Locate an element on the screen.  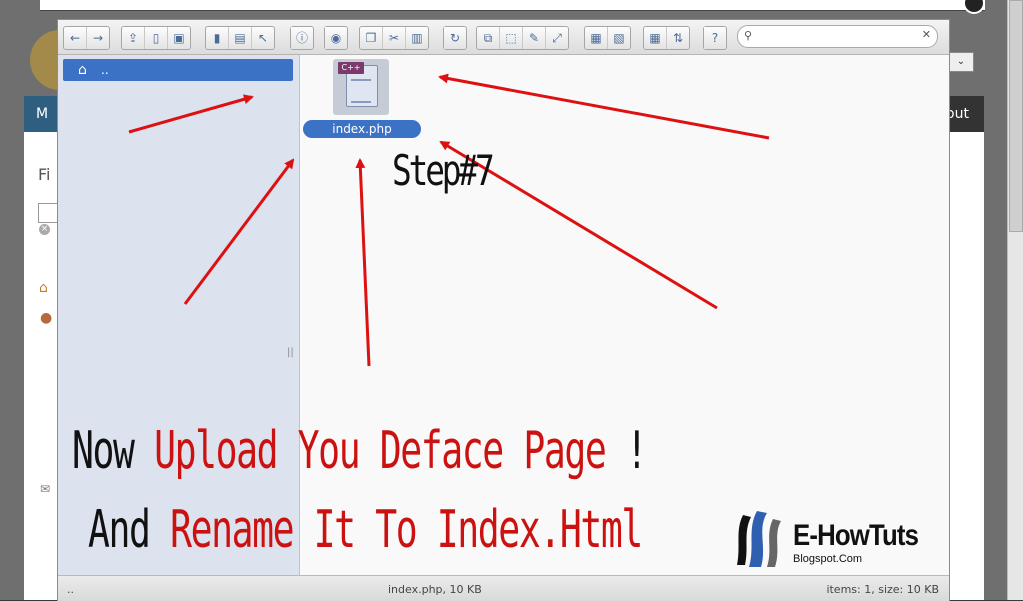
copy-pane-icon: ▮ is located at coordinates (217, 38).